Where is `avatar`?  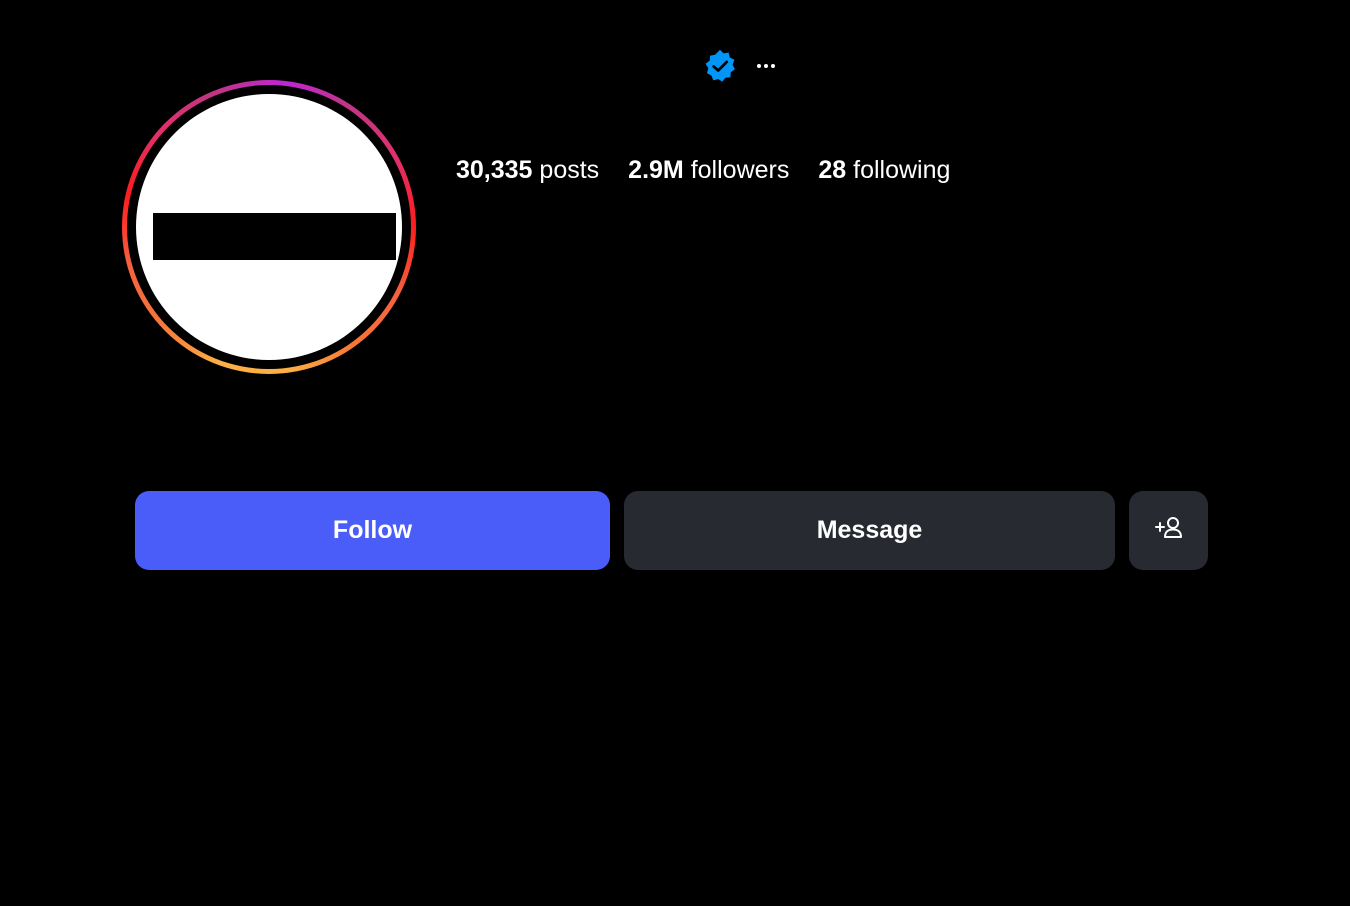
avatar is located at coordinates (269, 227).